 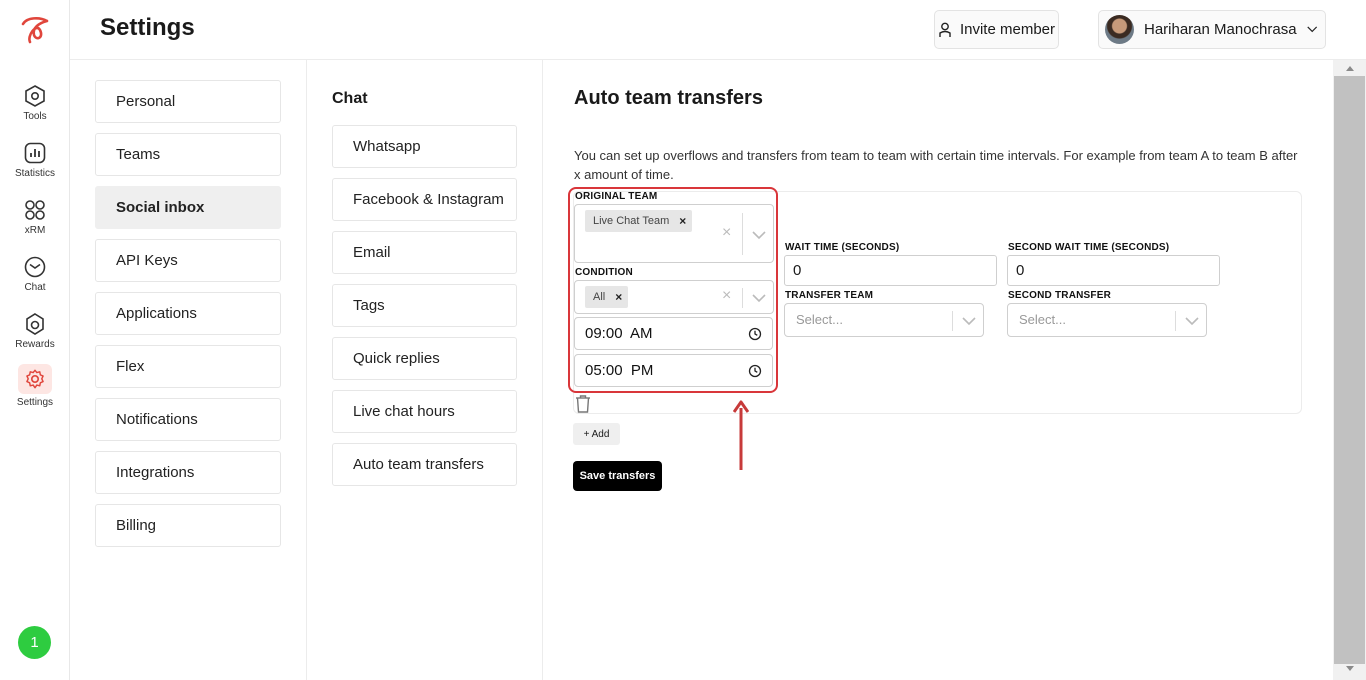 I want to click on rail-item-label: Rewards, so click(x=35, y=344).